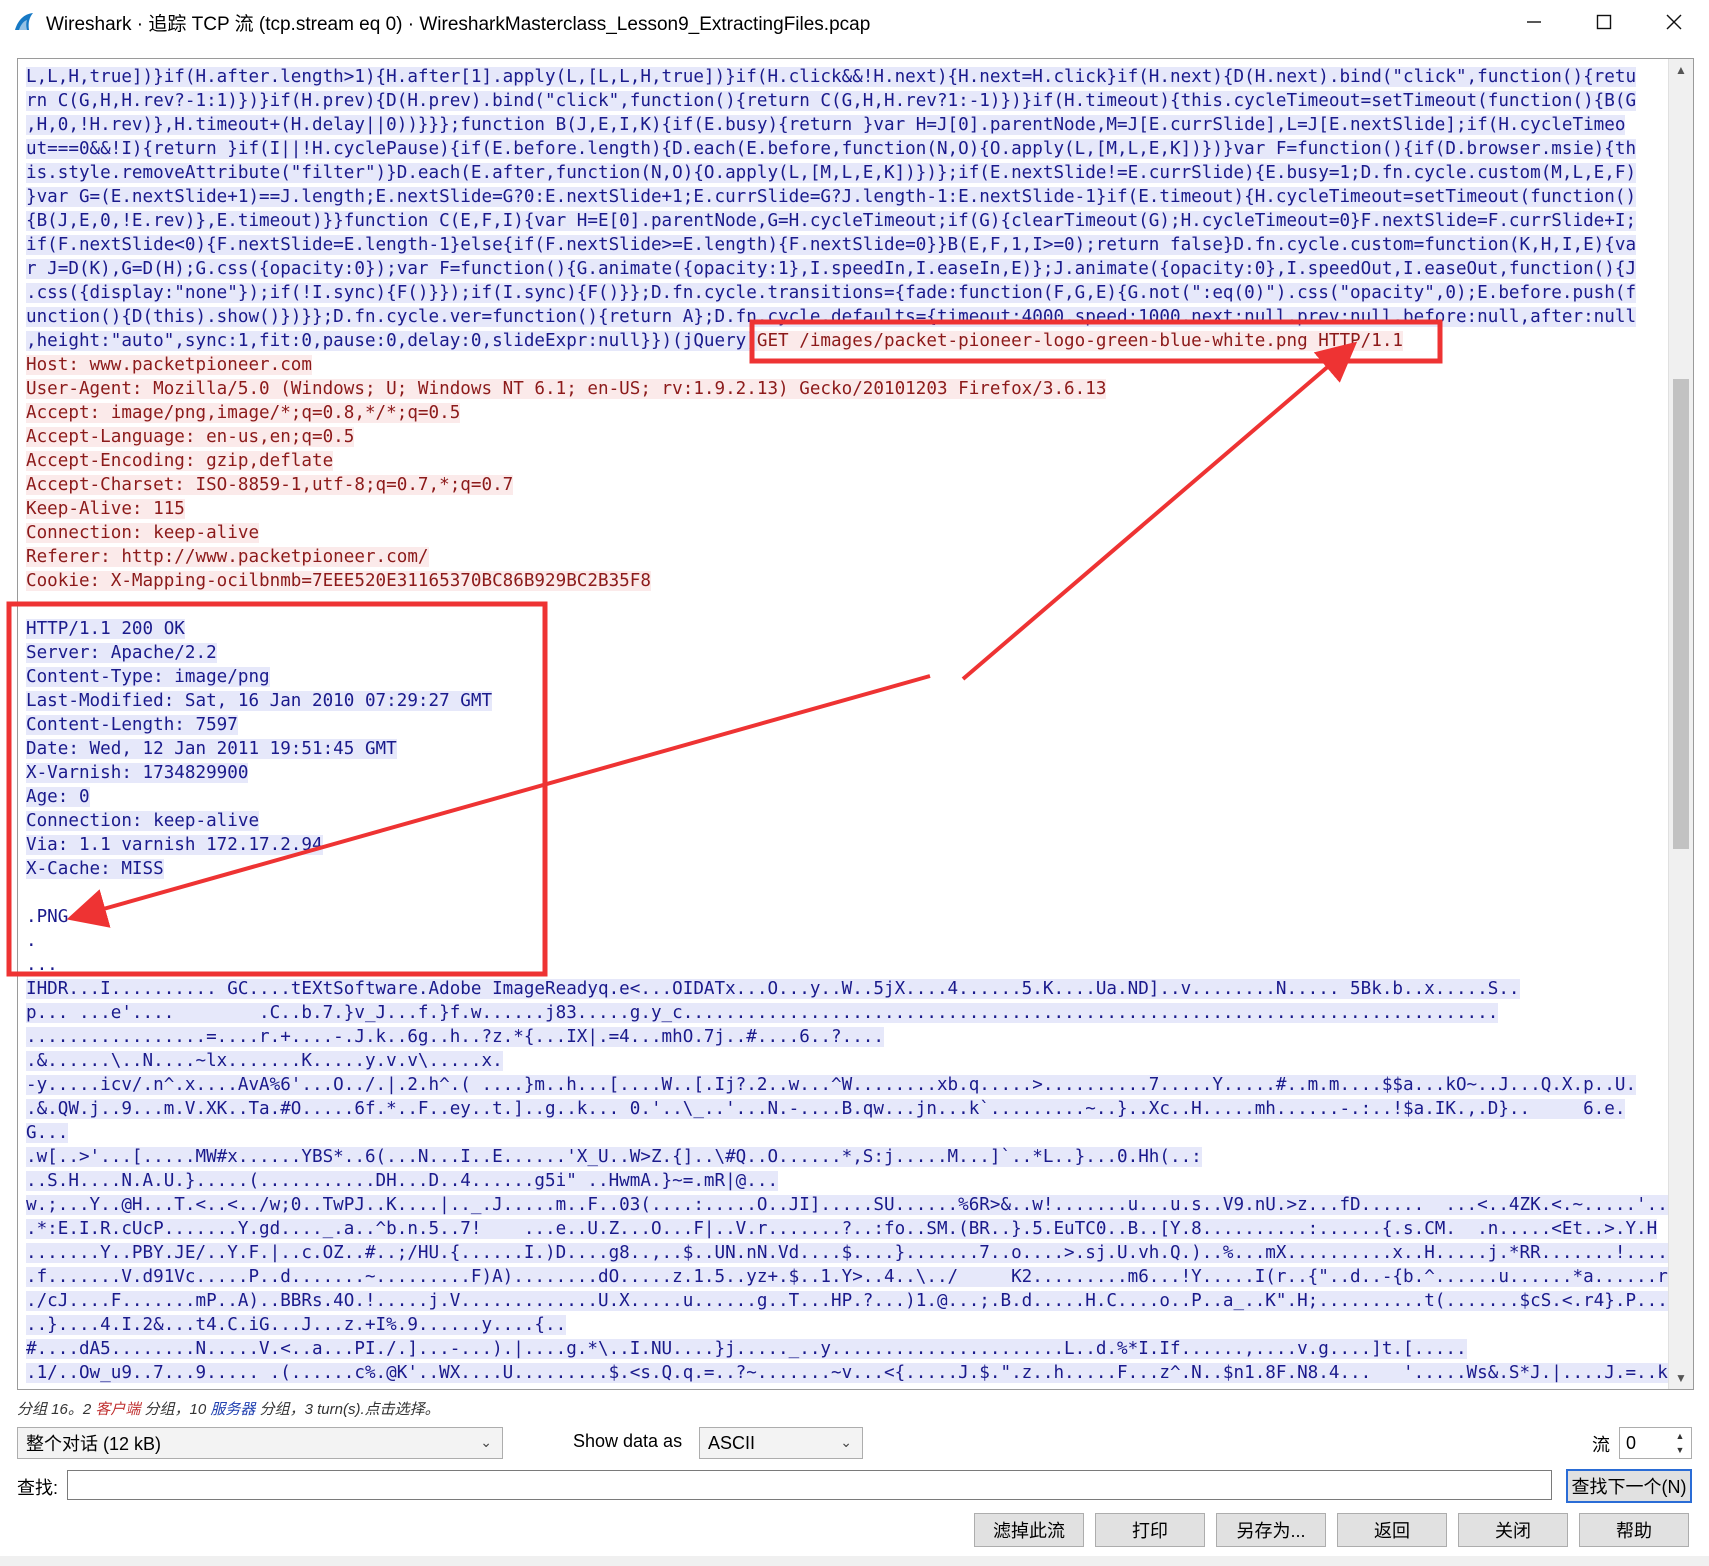 This screenshot has height=1566, width=1709. What do you see at coordinates (846, 941) in the screenshot?
I see `stream-line: .` at bounding box center [846, 941].